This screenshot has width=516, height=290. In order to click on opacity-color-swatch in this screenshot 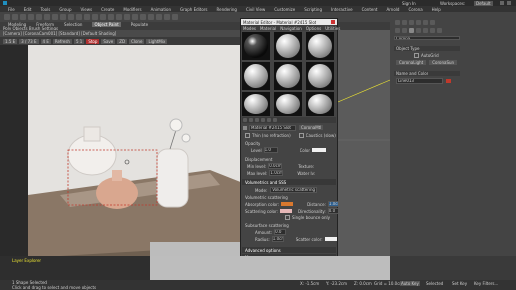, I will do `click(319, 150)`.